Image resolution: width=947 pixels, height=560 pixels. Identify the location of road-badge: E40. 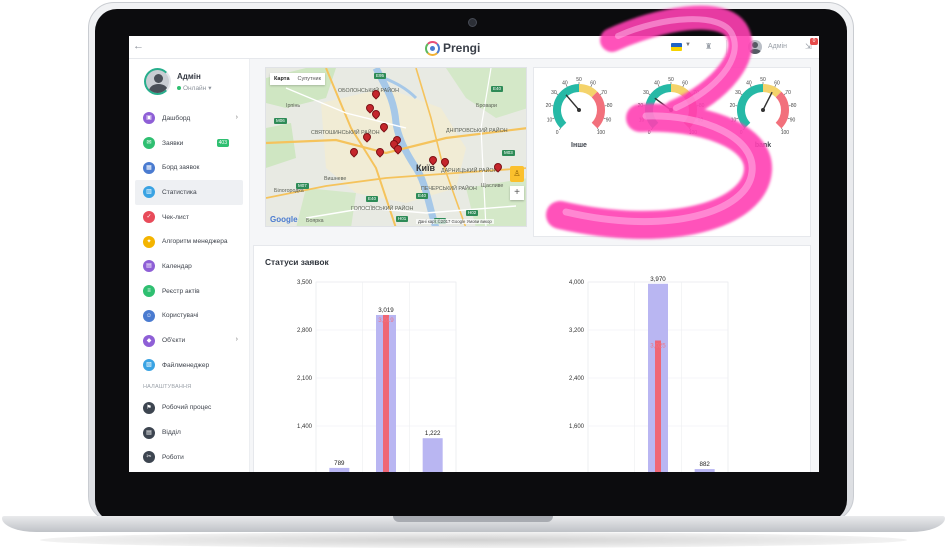
(372, 199).